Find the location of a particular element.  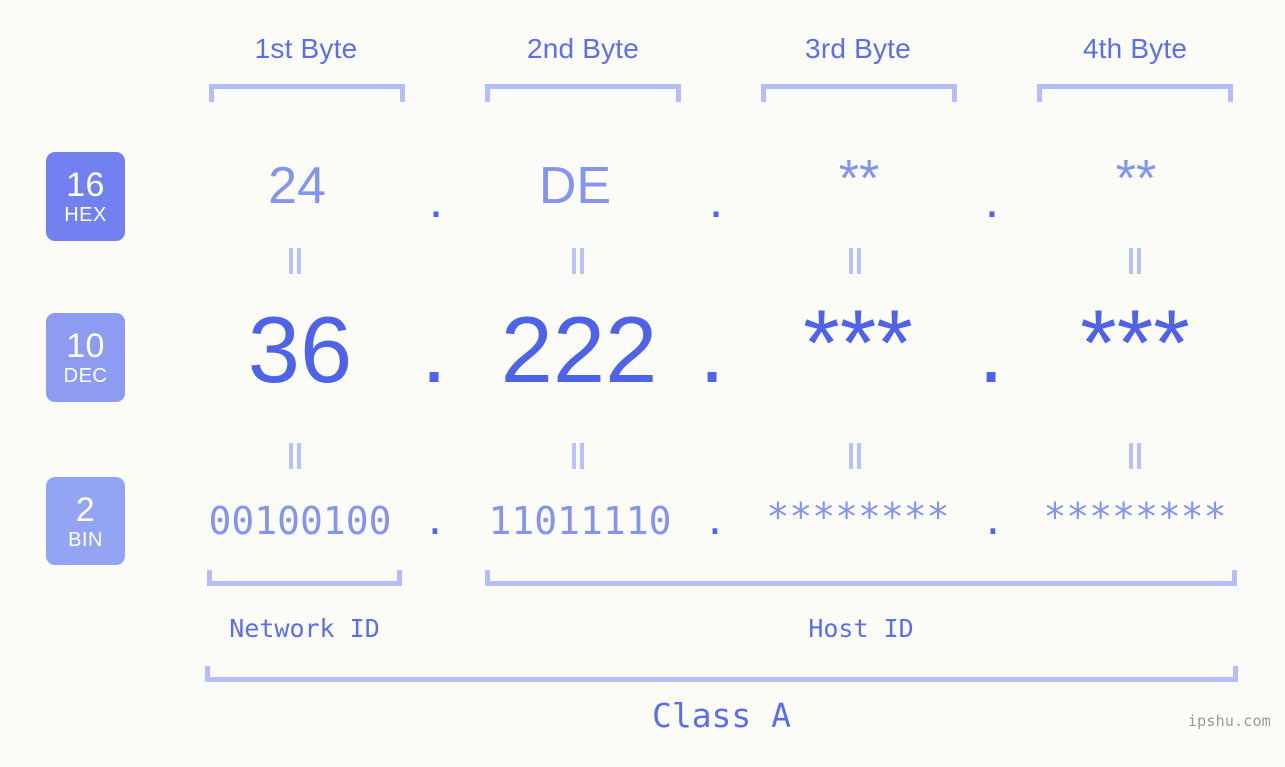

host-id-bracket is located at coordinates (861, 578).